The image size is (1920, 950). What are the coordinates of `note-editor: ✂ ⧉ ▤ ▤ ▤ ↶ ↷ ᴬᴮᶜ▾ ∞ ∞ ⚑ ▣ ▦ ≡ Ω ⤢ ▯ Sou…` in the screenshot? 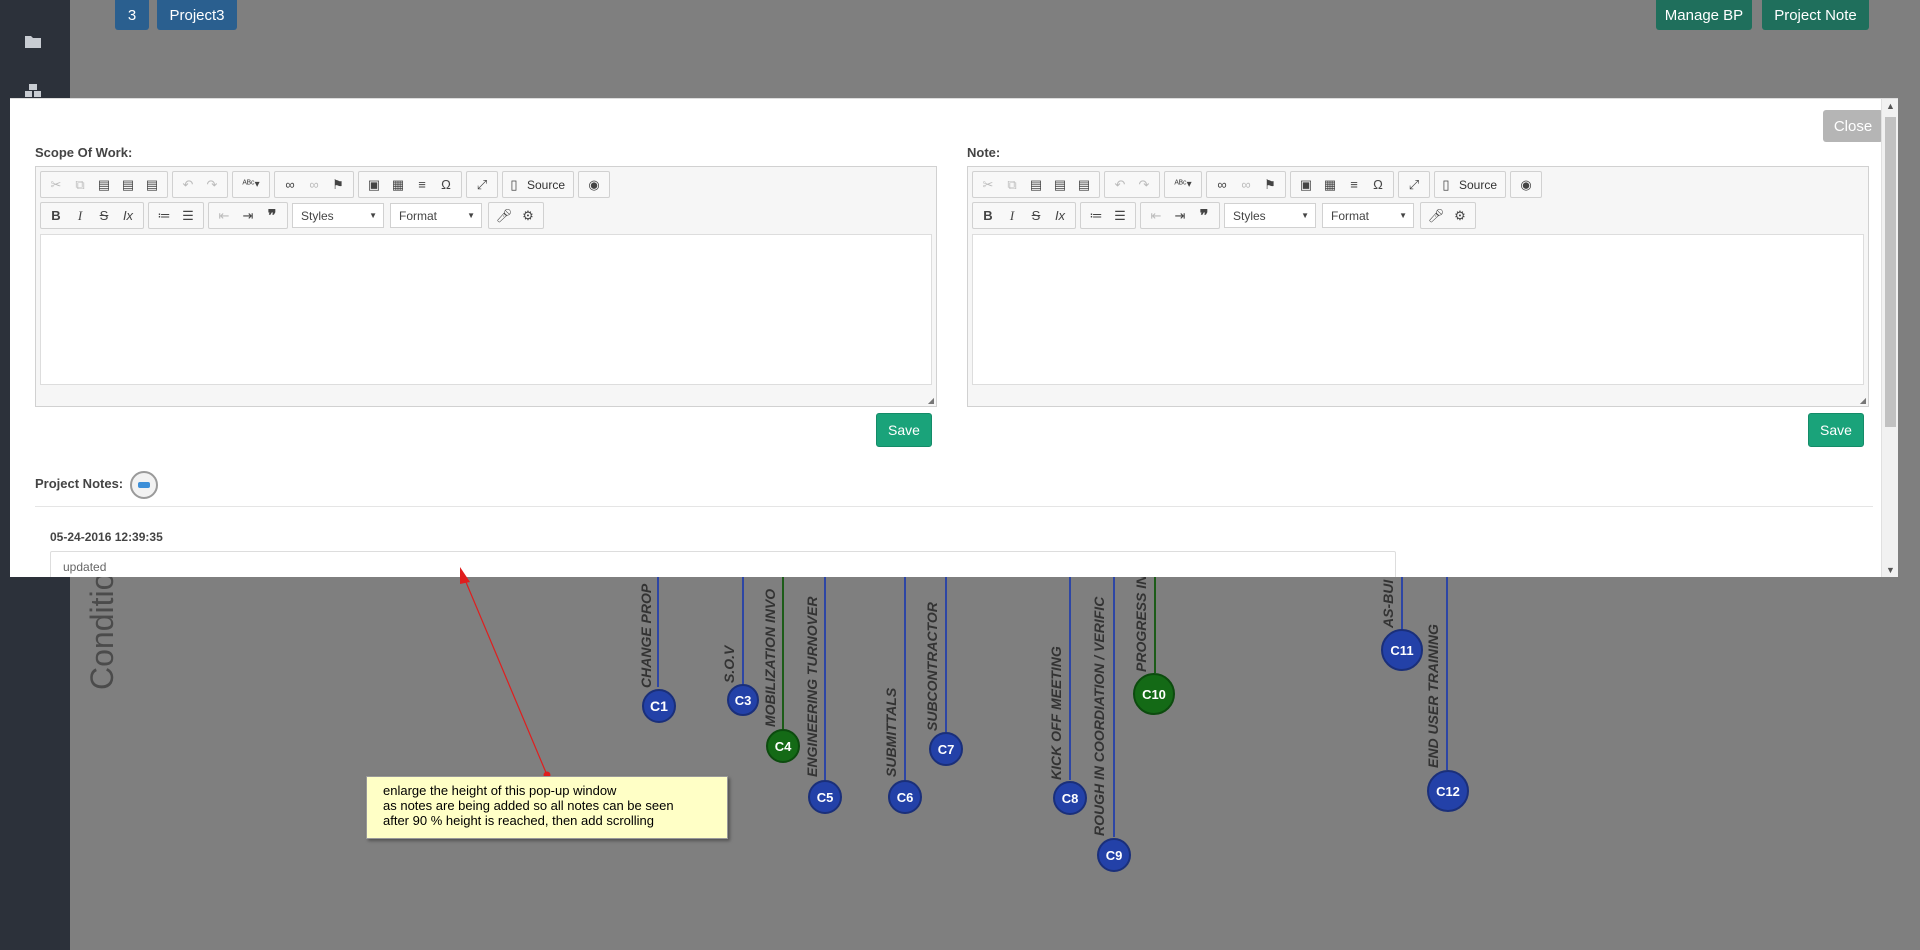 It's located at (1418, 286).